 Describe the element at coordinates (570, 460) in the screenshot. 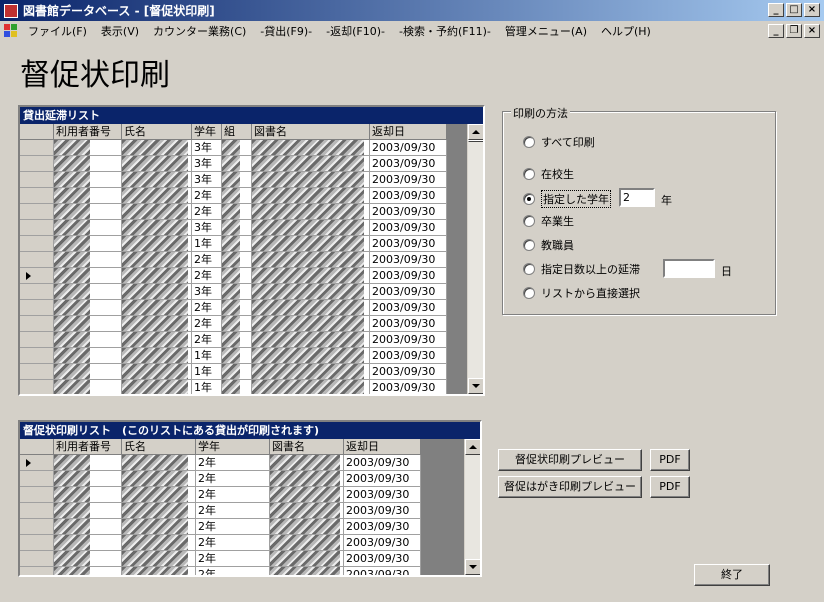

I see `letter-preview-button: 督促状印刷プレビュー` at that location.